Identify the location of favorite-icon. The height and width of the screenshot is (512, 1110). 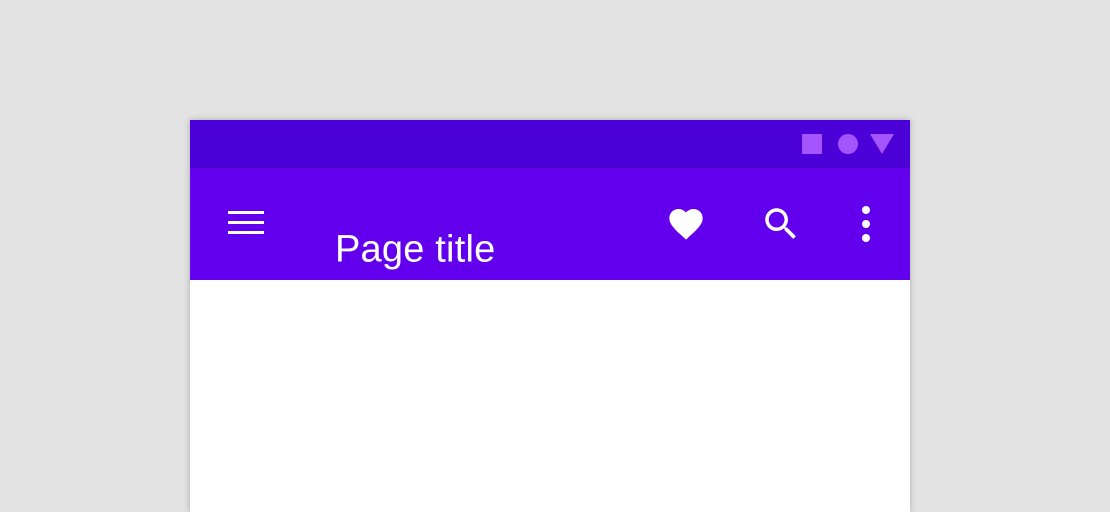
(686, 224).